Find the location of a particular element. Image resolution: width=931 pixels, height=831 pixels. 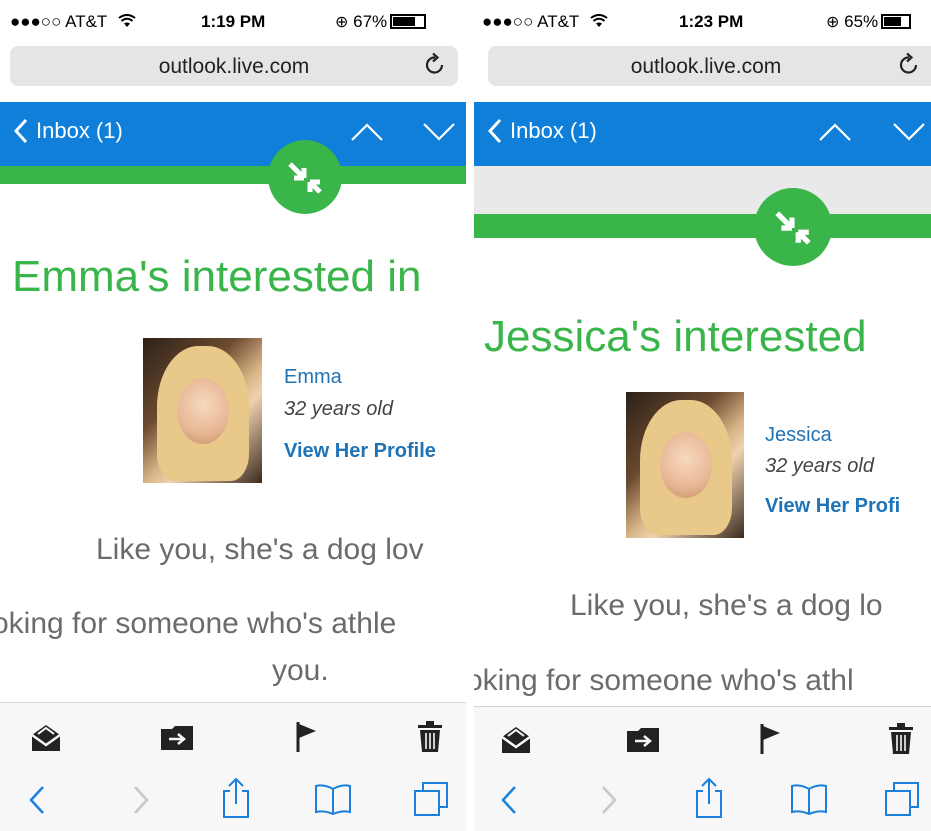

battery-percent: 67% is located at coordinates (370, 21).